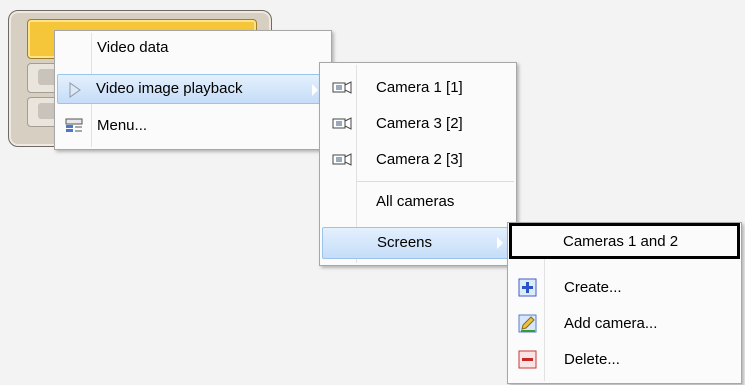 This screenshot has height=385, width=745. I want to click on menu-item-camera-1: Camera 1 [1], so click(418, 88).